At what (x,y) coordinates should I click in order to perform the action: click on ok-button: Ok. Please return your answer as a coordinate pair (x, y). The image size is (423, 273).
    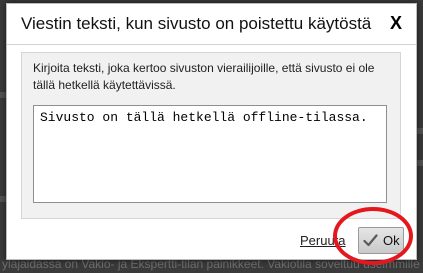
    Looking at the image, I should click on (381, 240).